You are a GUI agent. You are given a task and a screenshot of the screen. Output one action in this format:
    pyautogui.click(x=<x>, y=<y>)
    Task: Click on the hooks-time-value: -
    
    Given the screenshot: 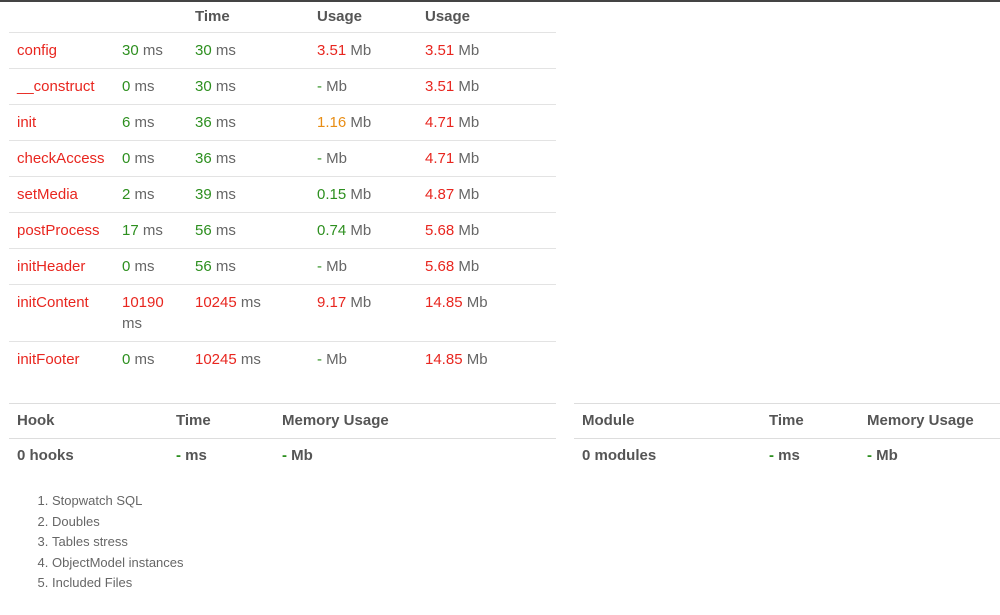 What is the action you would take?
    pyautogui.click(x=178, y=455)
    